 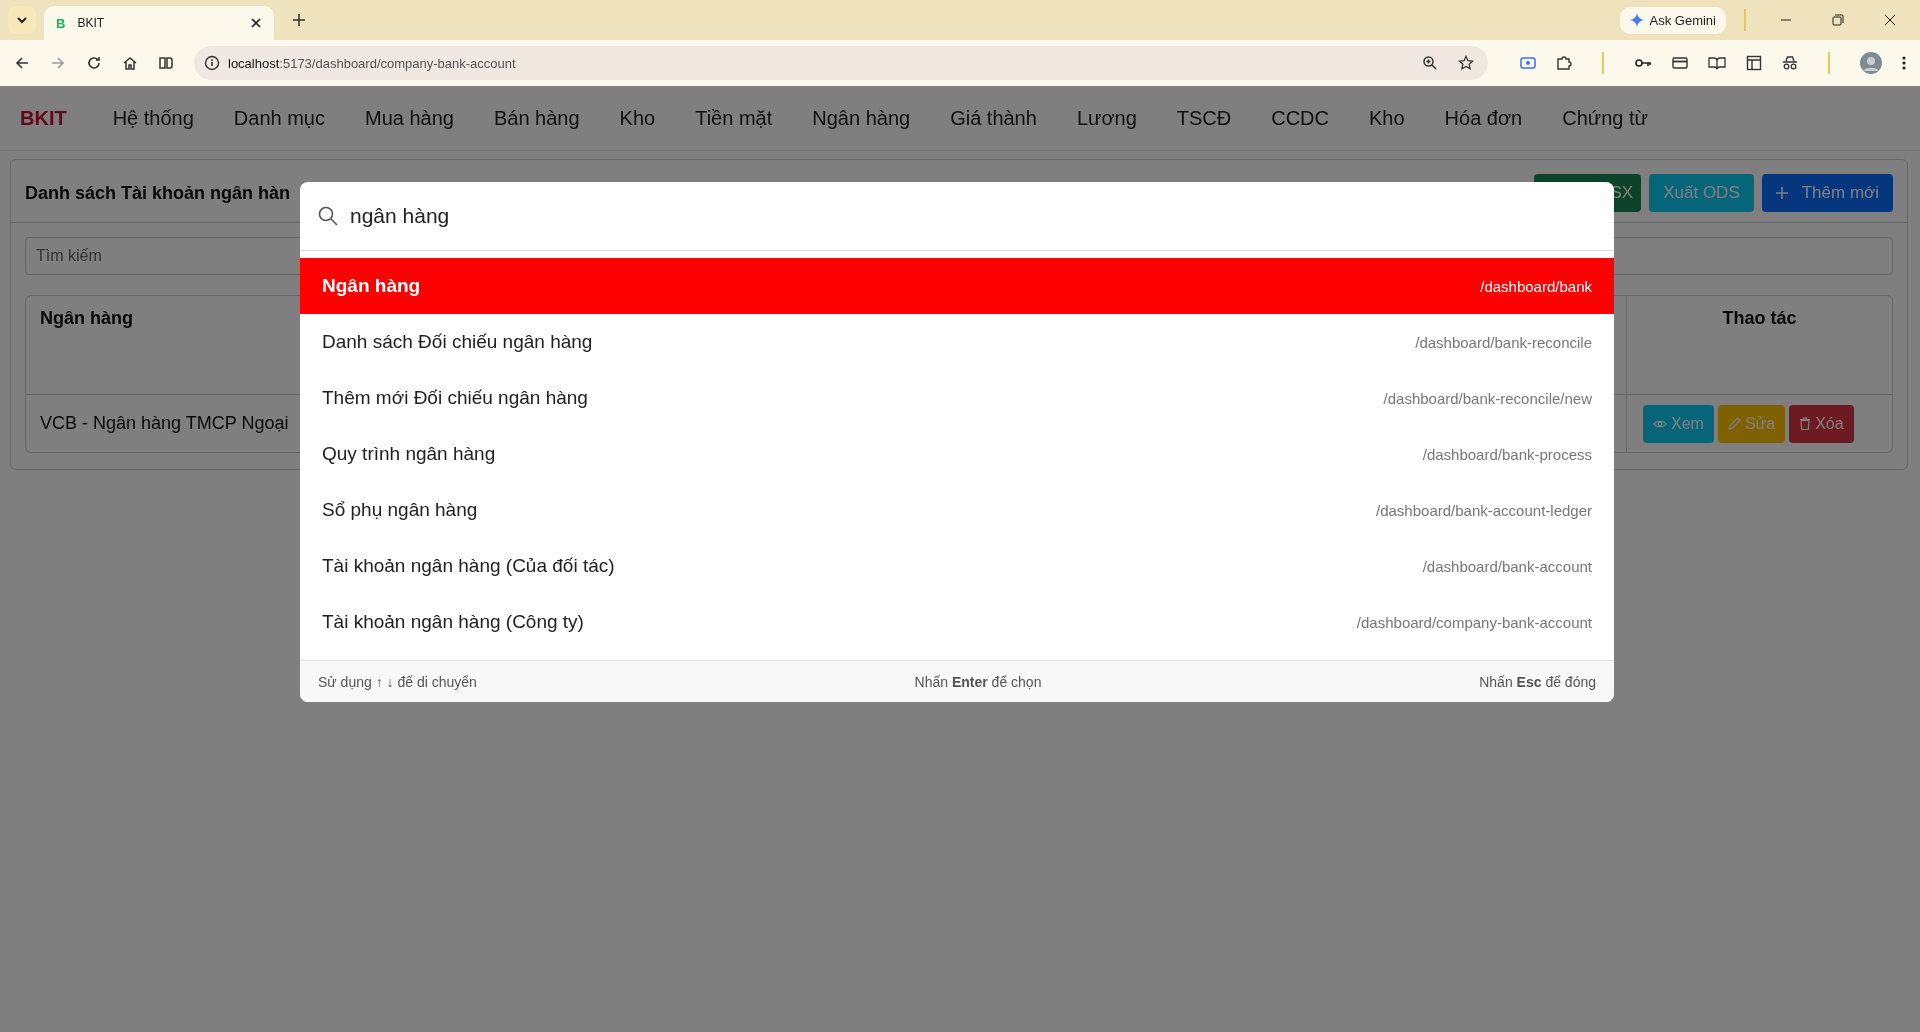 What do you see at coordinates (1790, 63) in the screenshot?
I see `incognito-icon` at bounding box center [1790, 63].